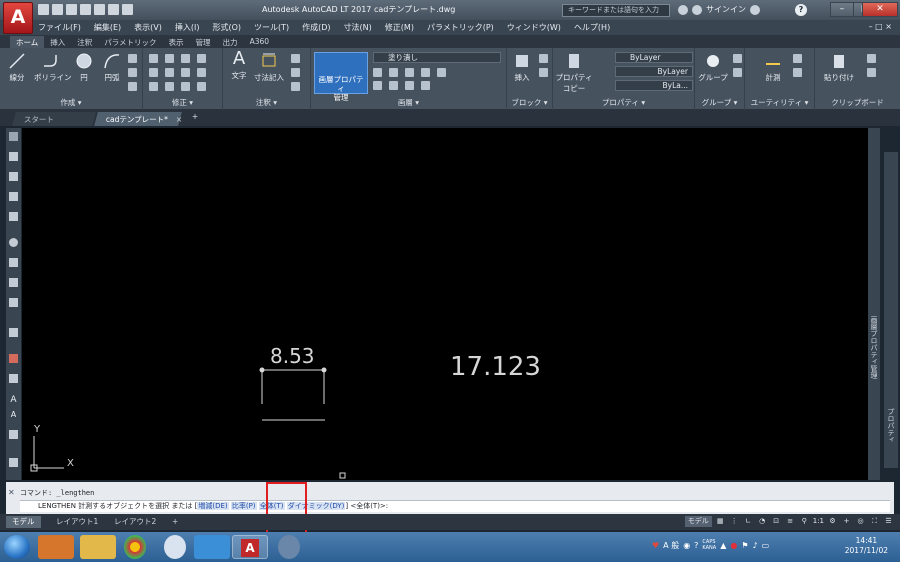 Image resolution: width=900 pixels, height=562 pixels. What do you see at coordinates (723, 545) in the screenshot?
I see `tray-expand-icon: ▲` at bounding box center [723, 545].